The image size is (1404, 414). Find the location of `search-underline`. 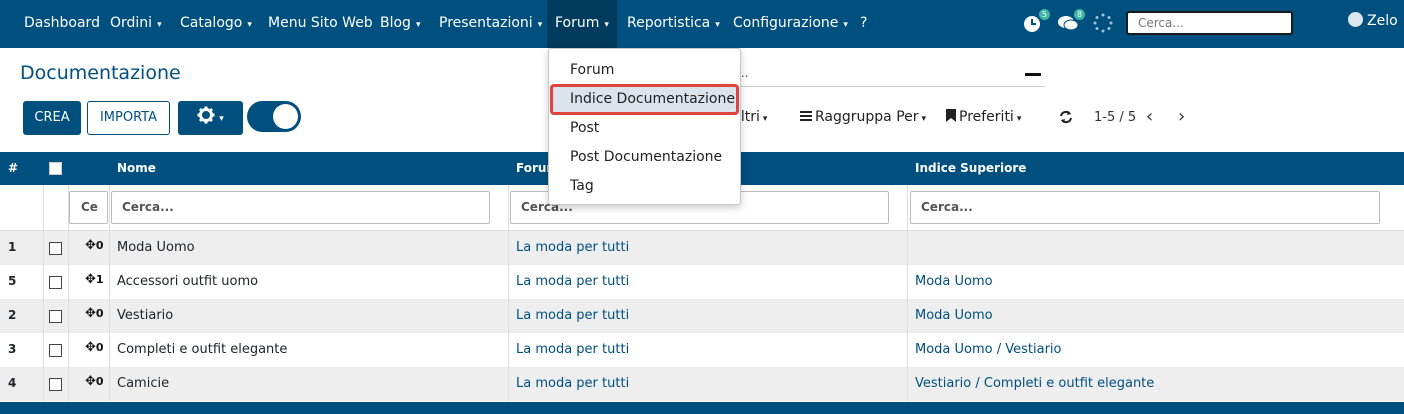

search-underline is located at coordinates (892, 86).